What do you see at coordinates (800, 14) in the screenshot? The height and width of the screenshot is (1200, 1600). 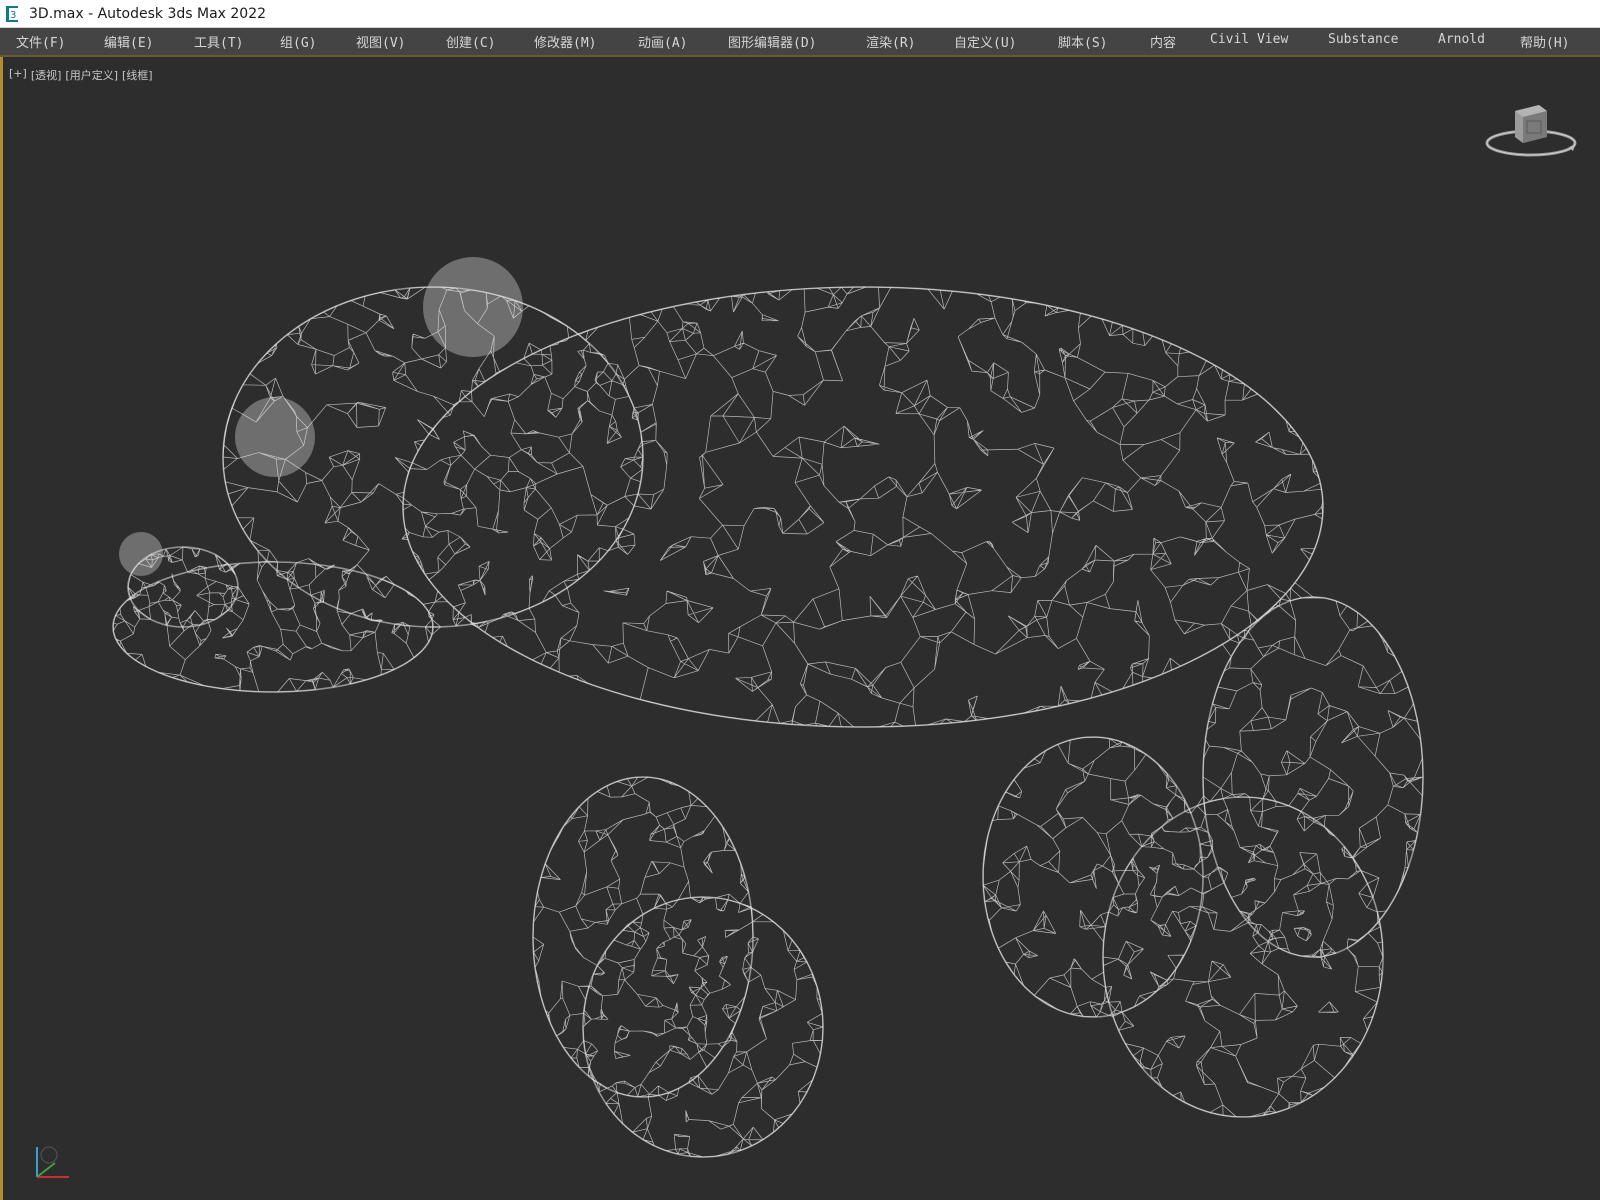 I see `title-bar: 3 3D.max - Autodesk 3ds Max 2022` at bounding box center [800, 14].